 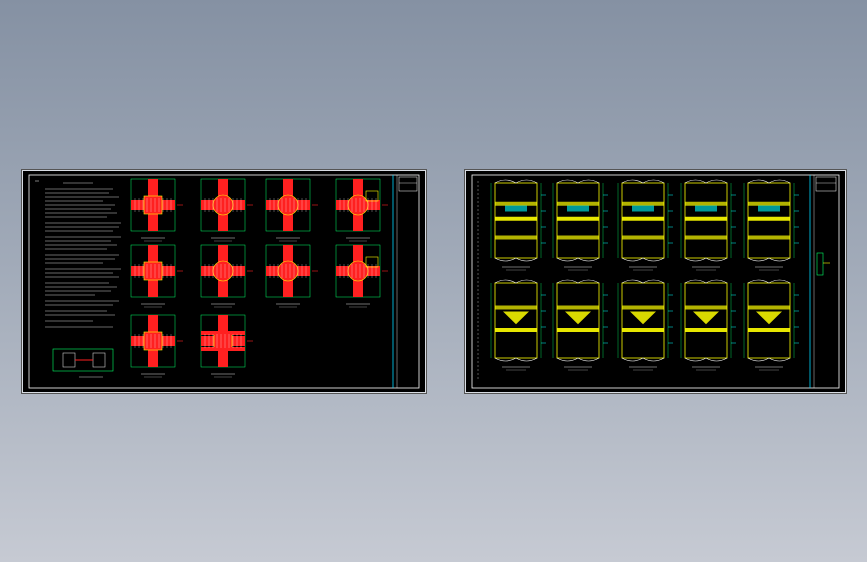 What do you see at coordinates (826, 184) in the screenshot?
I see `right-title-stamp` at bounding box center [826, 184].